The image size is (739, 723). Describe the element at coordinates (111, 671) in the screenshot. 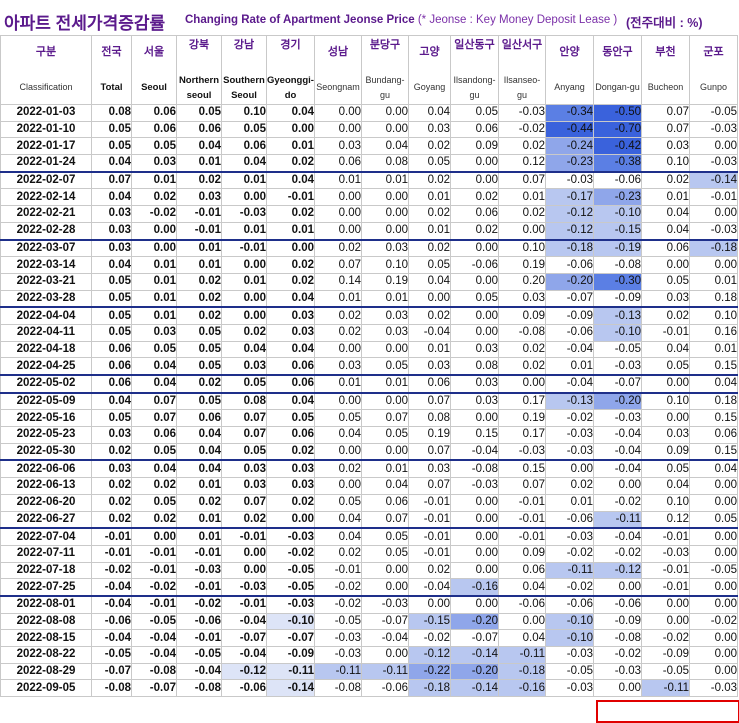

I see `cell-total: -0.07` at that location.